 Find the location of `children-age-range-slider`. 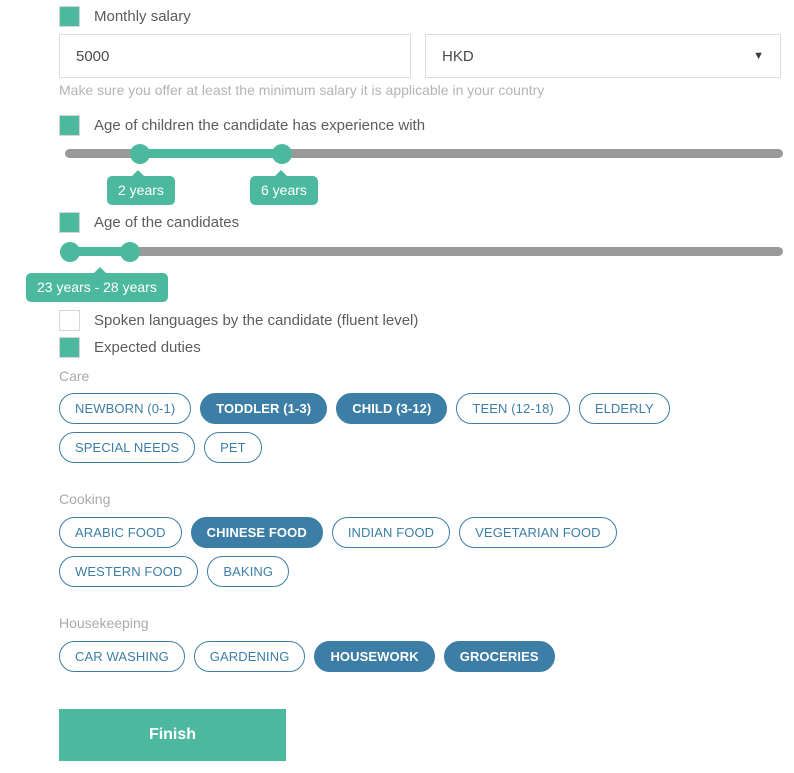

children-age-range-slider is located at coordinates (424, 153).